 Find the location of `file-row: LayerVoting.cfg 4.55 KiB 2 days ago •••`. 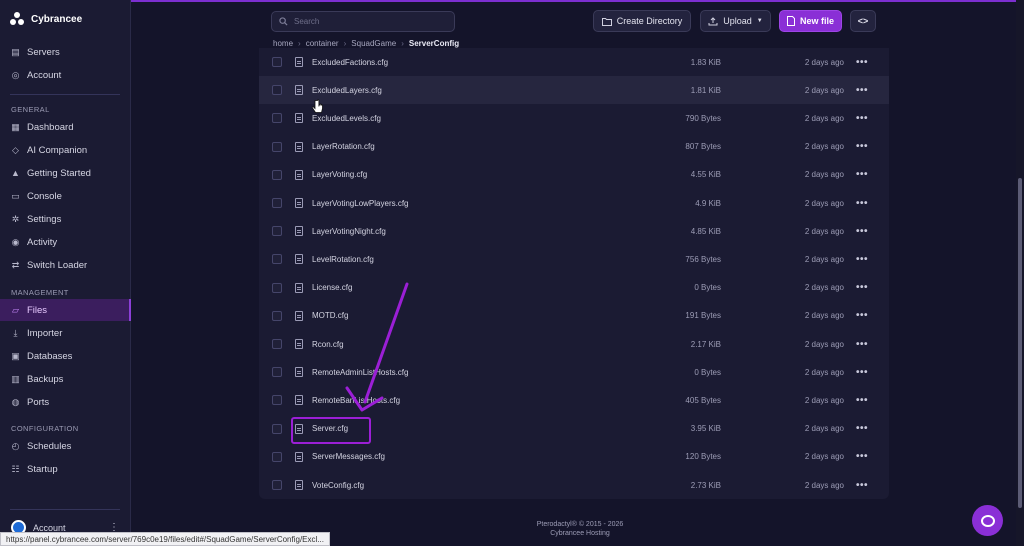

file-row: LayerVoting.cfg 4.55 KiB 2 days ago ••• is located at coordinates (574, 175).